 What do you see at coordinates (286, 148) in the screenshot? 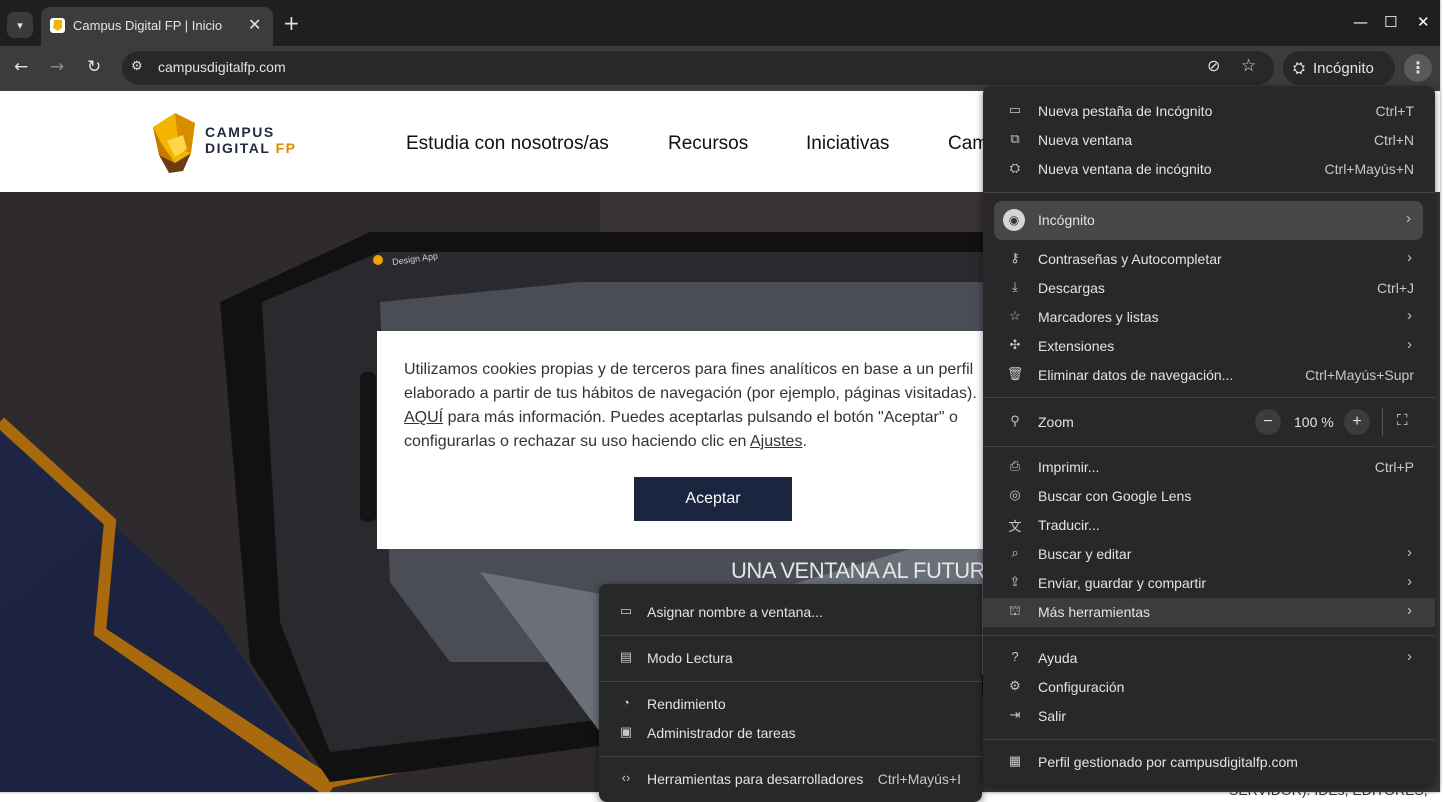
I see `logo-fp: FP` at bounding box center [286, 148].